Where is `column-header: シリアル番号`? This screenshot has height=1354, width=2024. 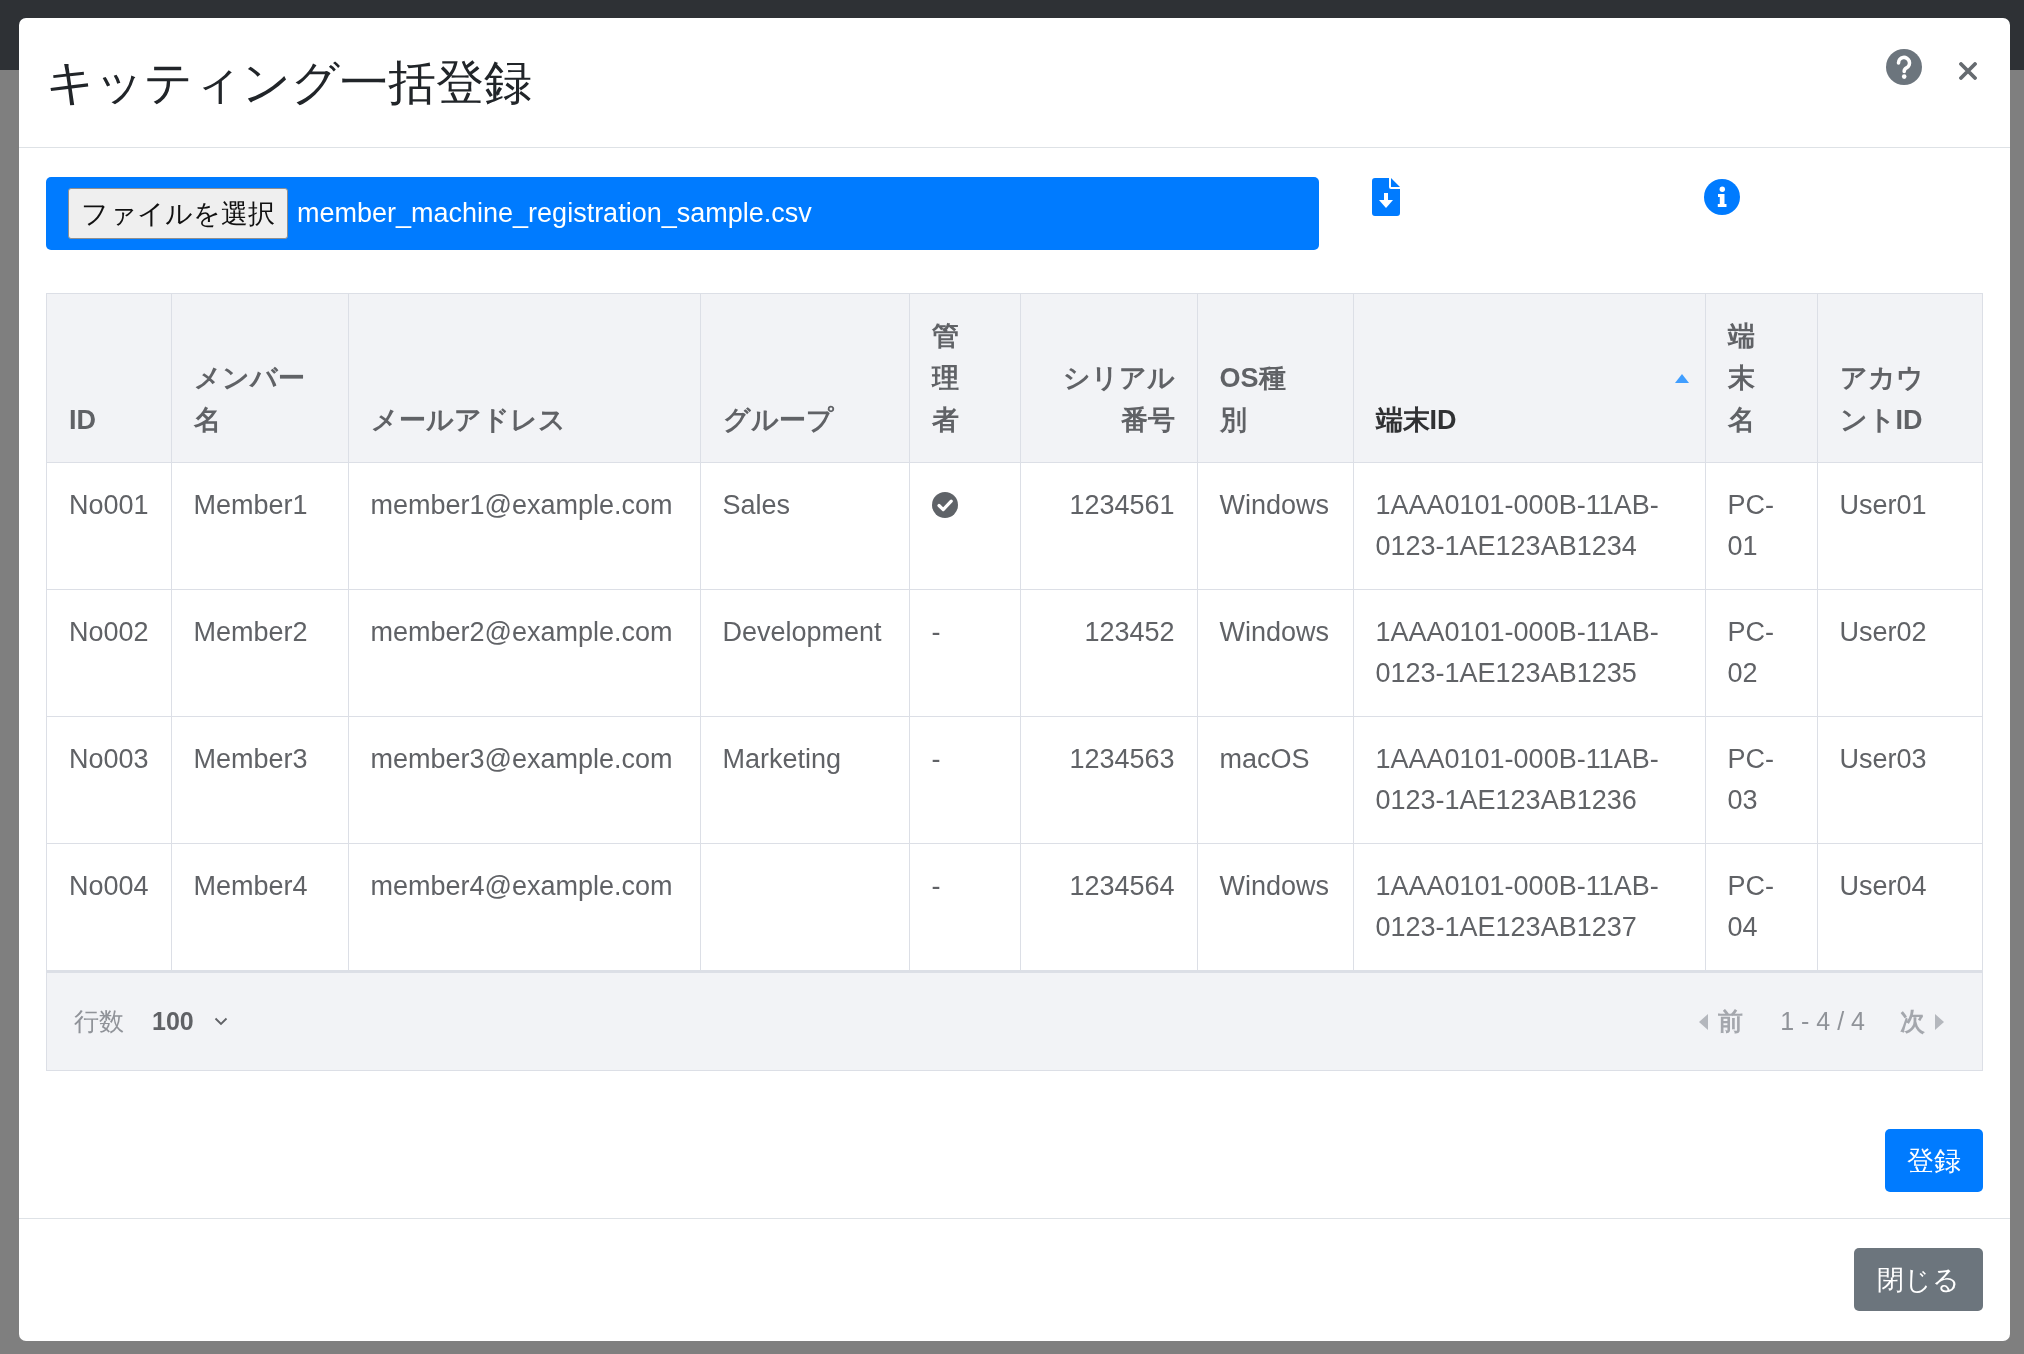
column-header: シリアル番号 is located at coordinates (1108, 378).